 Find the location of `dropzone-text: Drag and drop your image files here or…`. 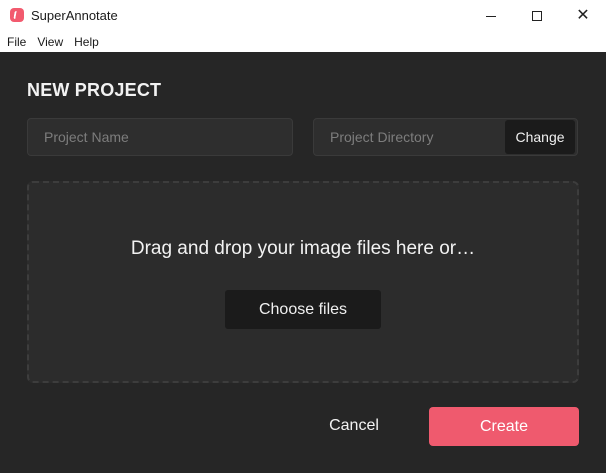

dropzone-text: Drag and drop your image files here or… is located at coordinates (303, 248).